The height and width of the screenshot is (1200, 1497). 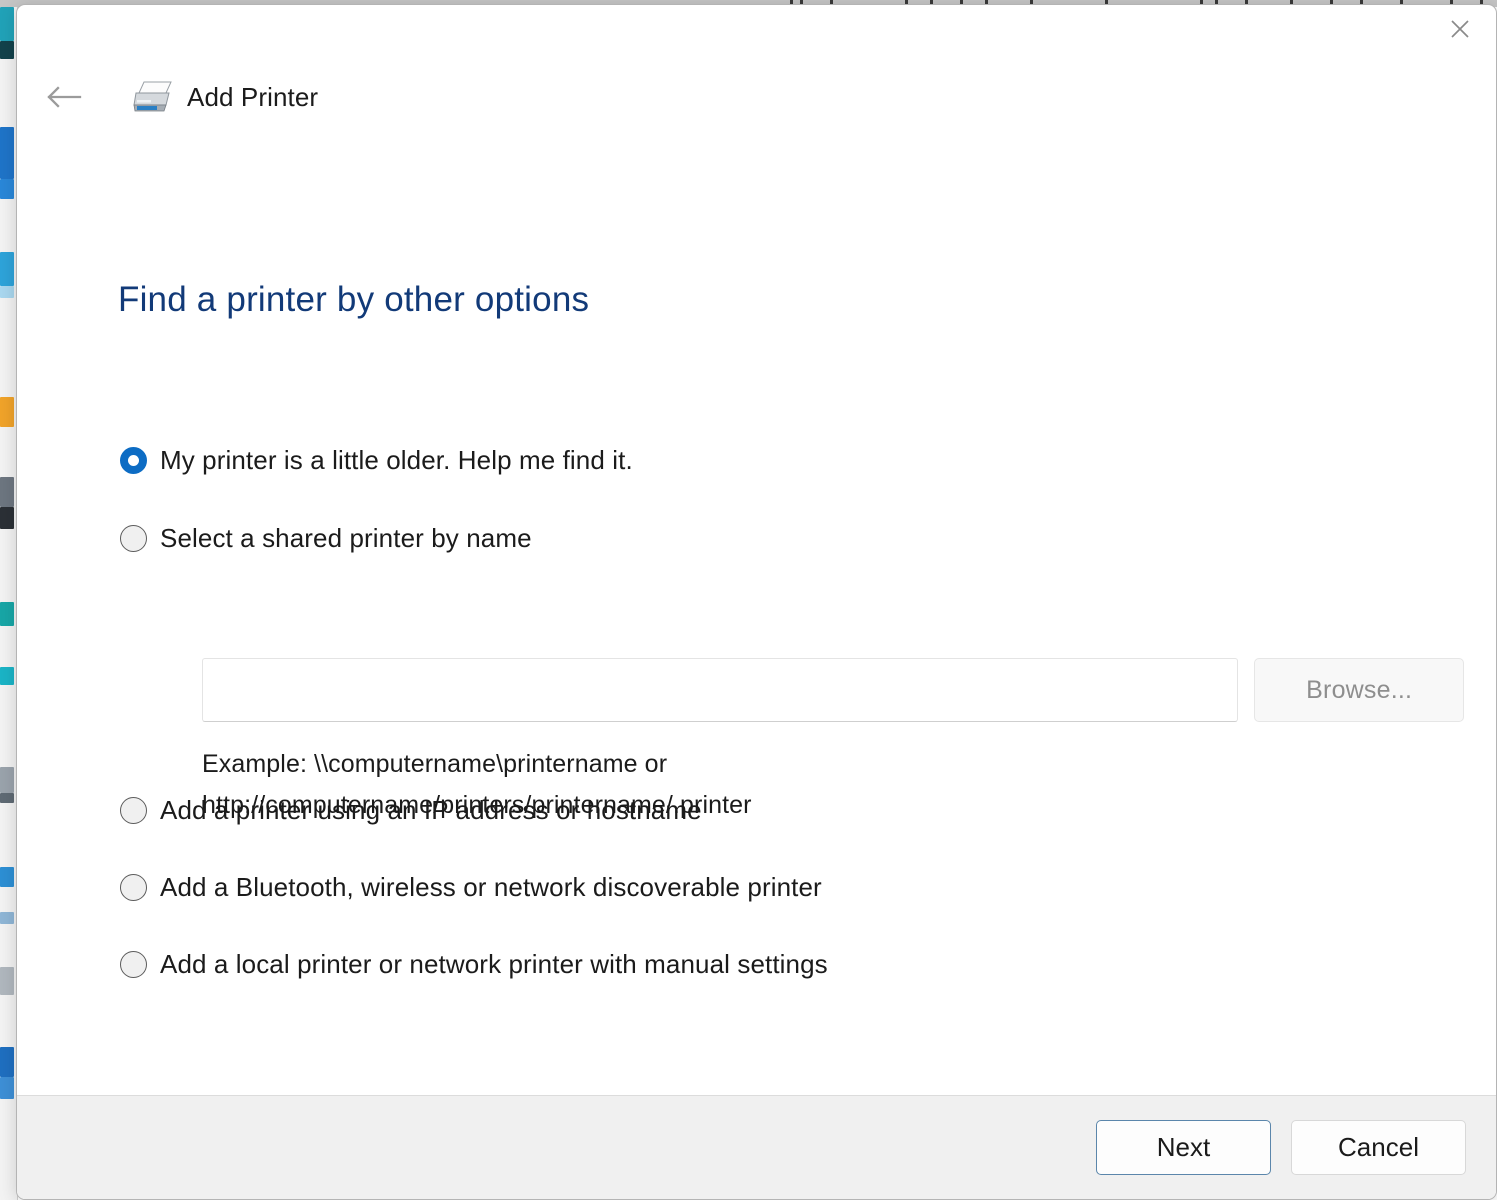 I want to click on radio-select-shared-printer, so click(x=133, y=538).